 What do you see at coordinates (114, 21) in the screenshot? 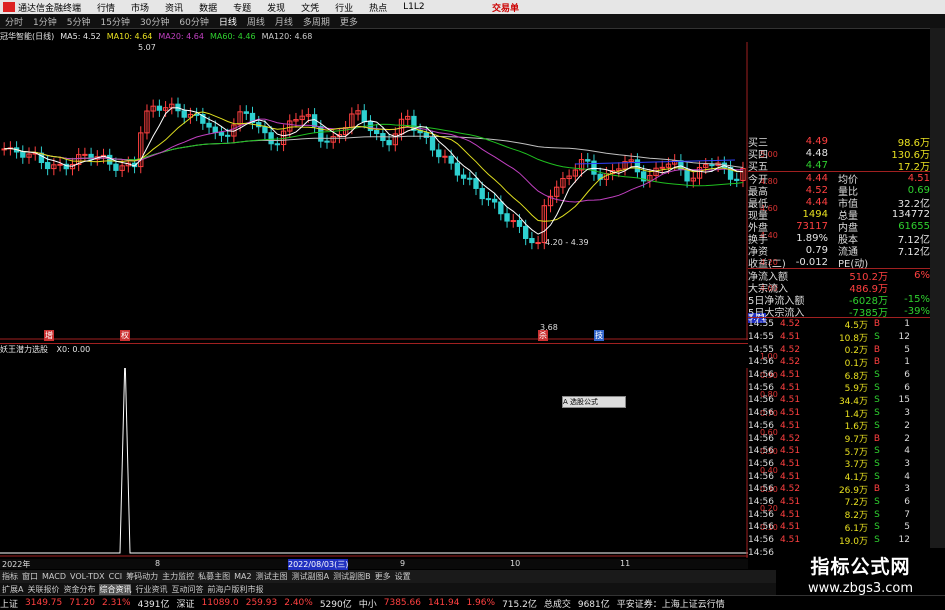
I see `period-tab: 15分钟` at bounding box center [114, 21].